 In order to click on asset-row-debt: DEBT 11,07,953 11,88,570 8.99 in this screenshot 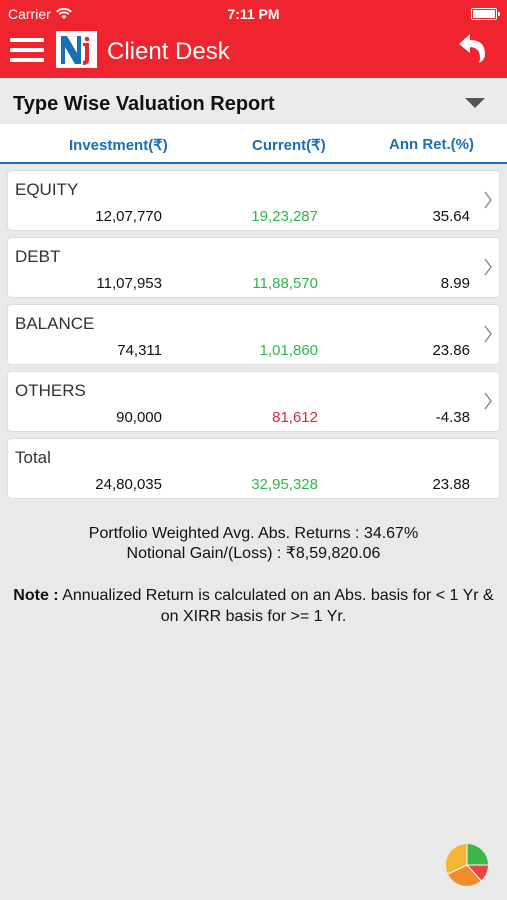, I will do `click(253, 267)`.